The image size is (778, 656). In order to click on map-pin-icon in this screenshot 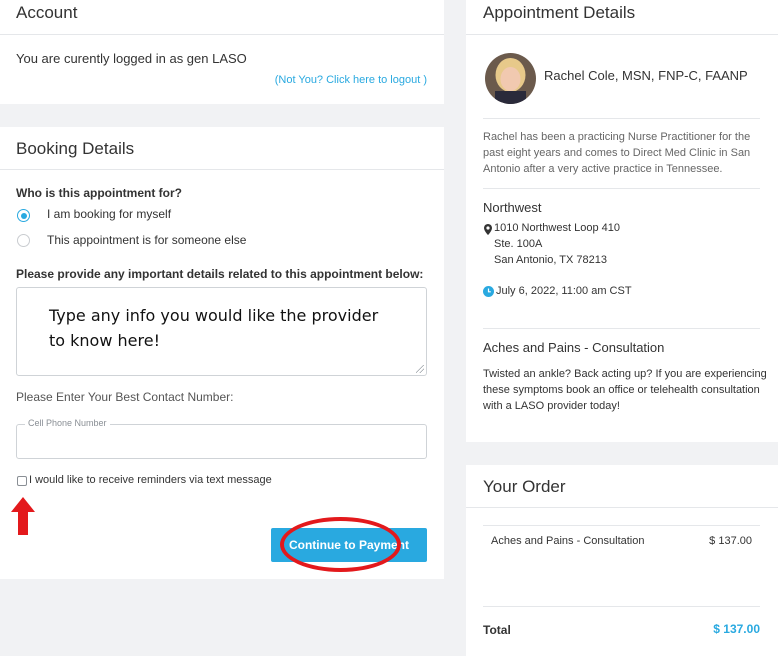, I will do `click(488, 229)`.